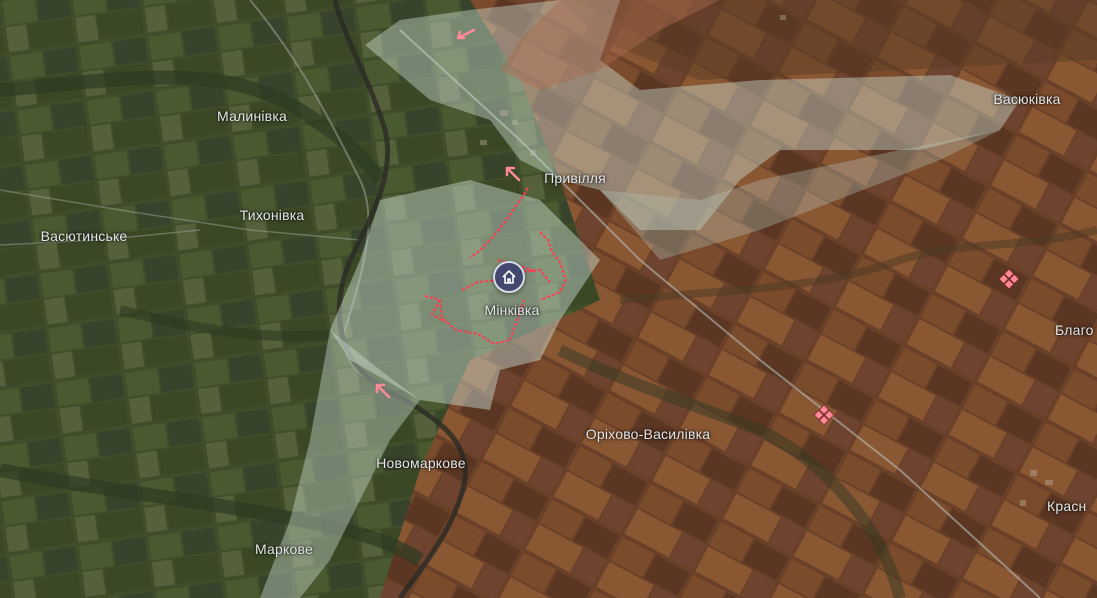 Image resolution: width=1097 pixels, height=598 pixels. I want to click on house-icon, so click(509, 277).